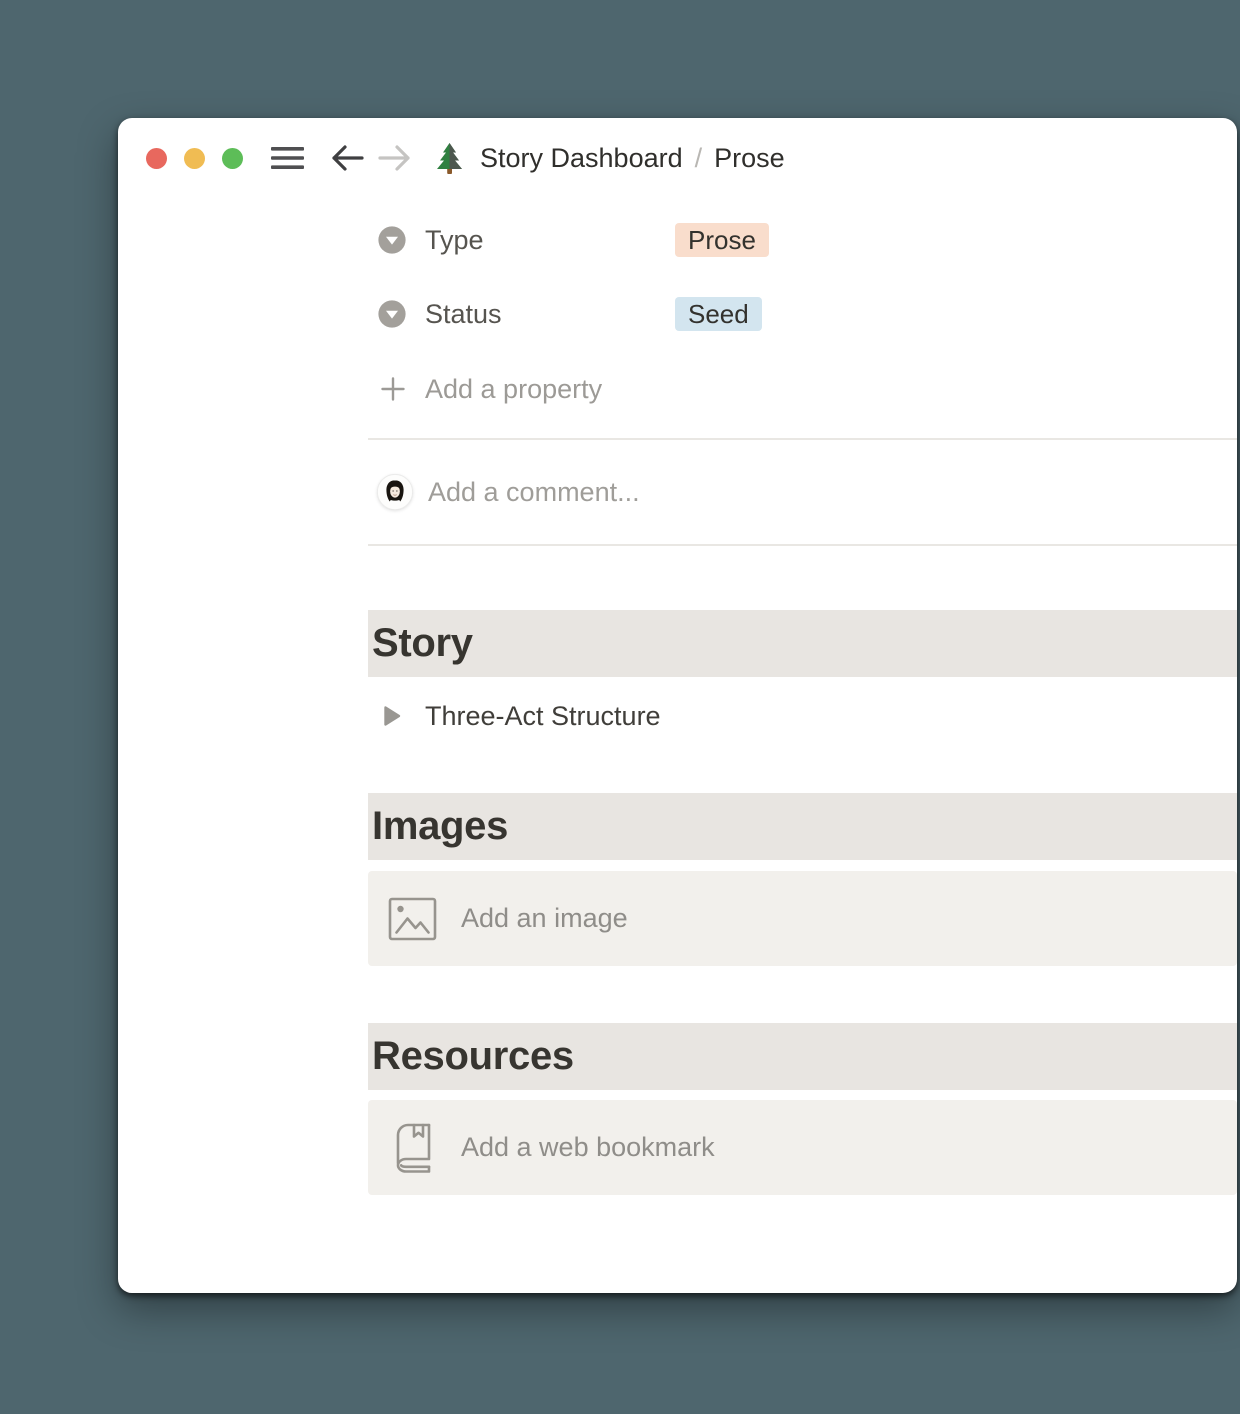 Image resolution: width=1240 pixels, height=1414 pixels. I want to click on section-heading-story: Story, so click(802, 643).